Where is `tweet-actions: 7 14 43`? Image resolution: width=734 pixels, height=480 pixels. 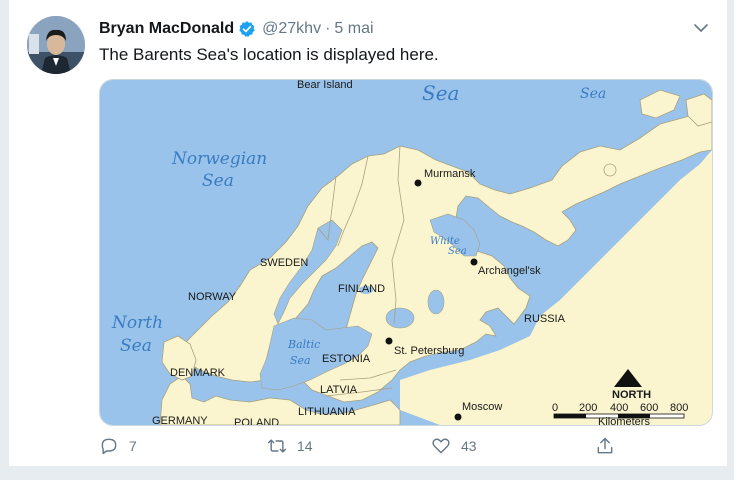 tweet-actions: 7 14 43 is located at coordinates (359, 449).